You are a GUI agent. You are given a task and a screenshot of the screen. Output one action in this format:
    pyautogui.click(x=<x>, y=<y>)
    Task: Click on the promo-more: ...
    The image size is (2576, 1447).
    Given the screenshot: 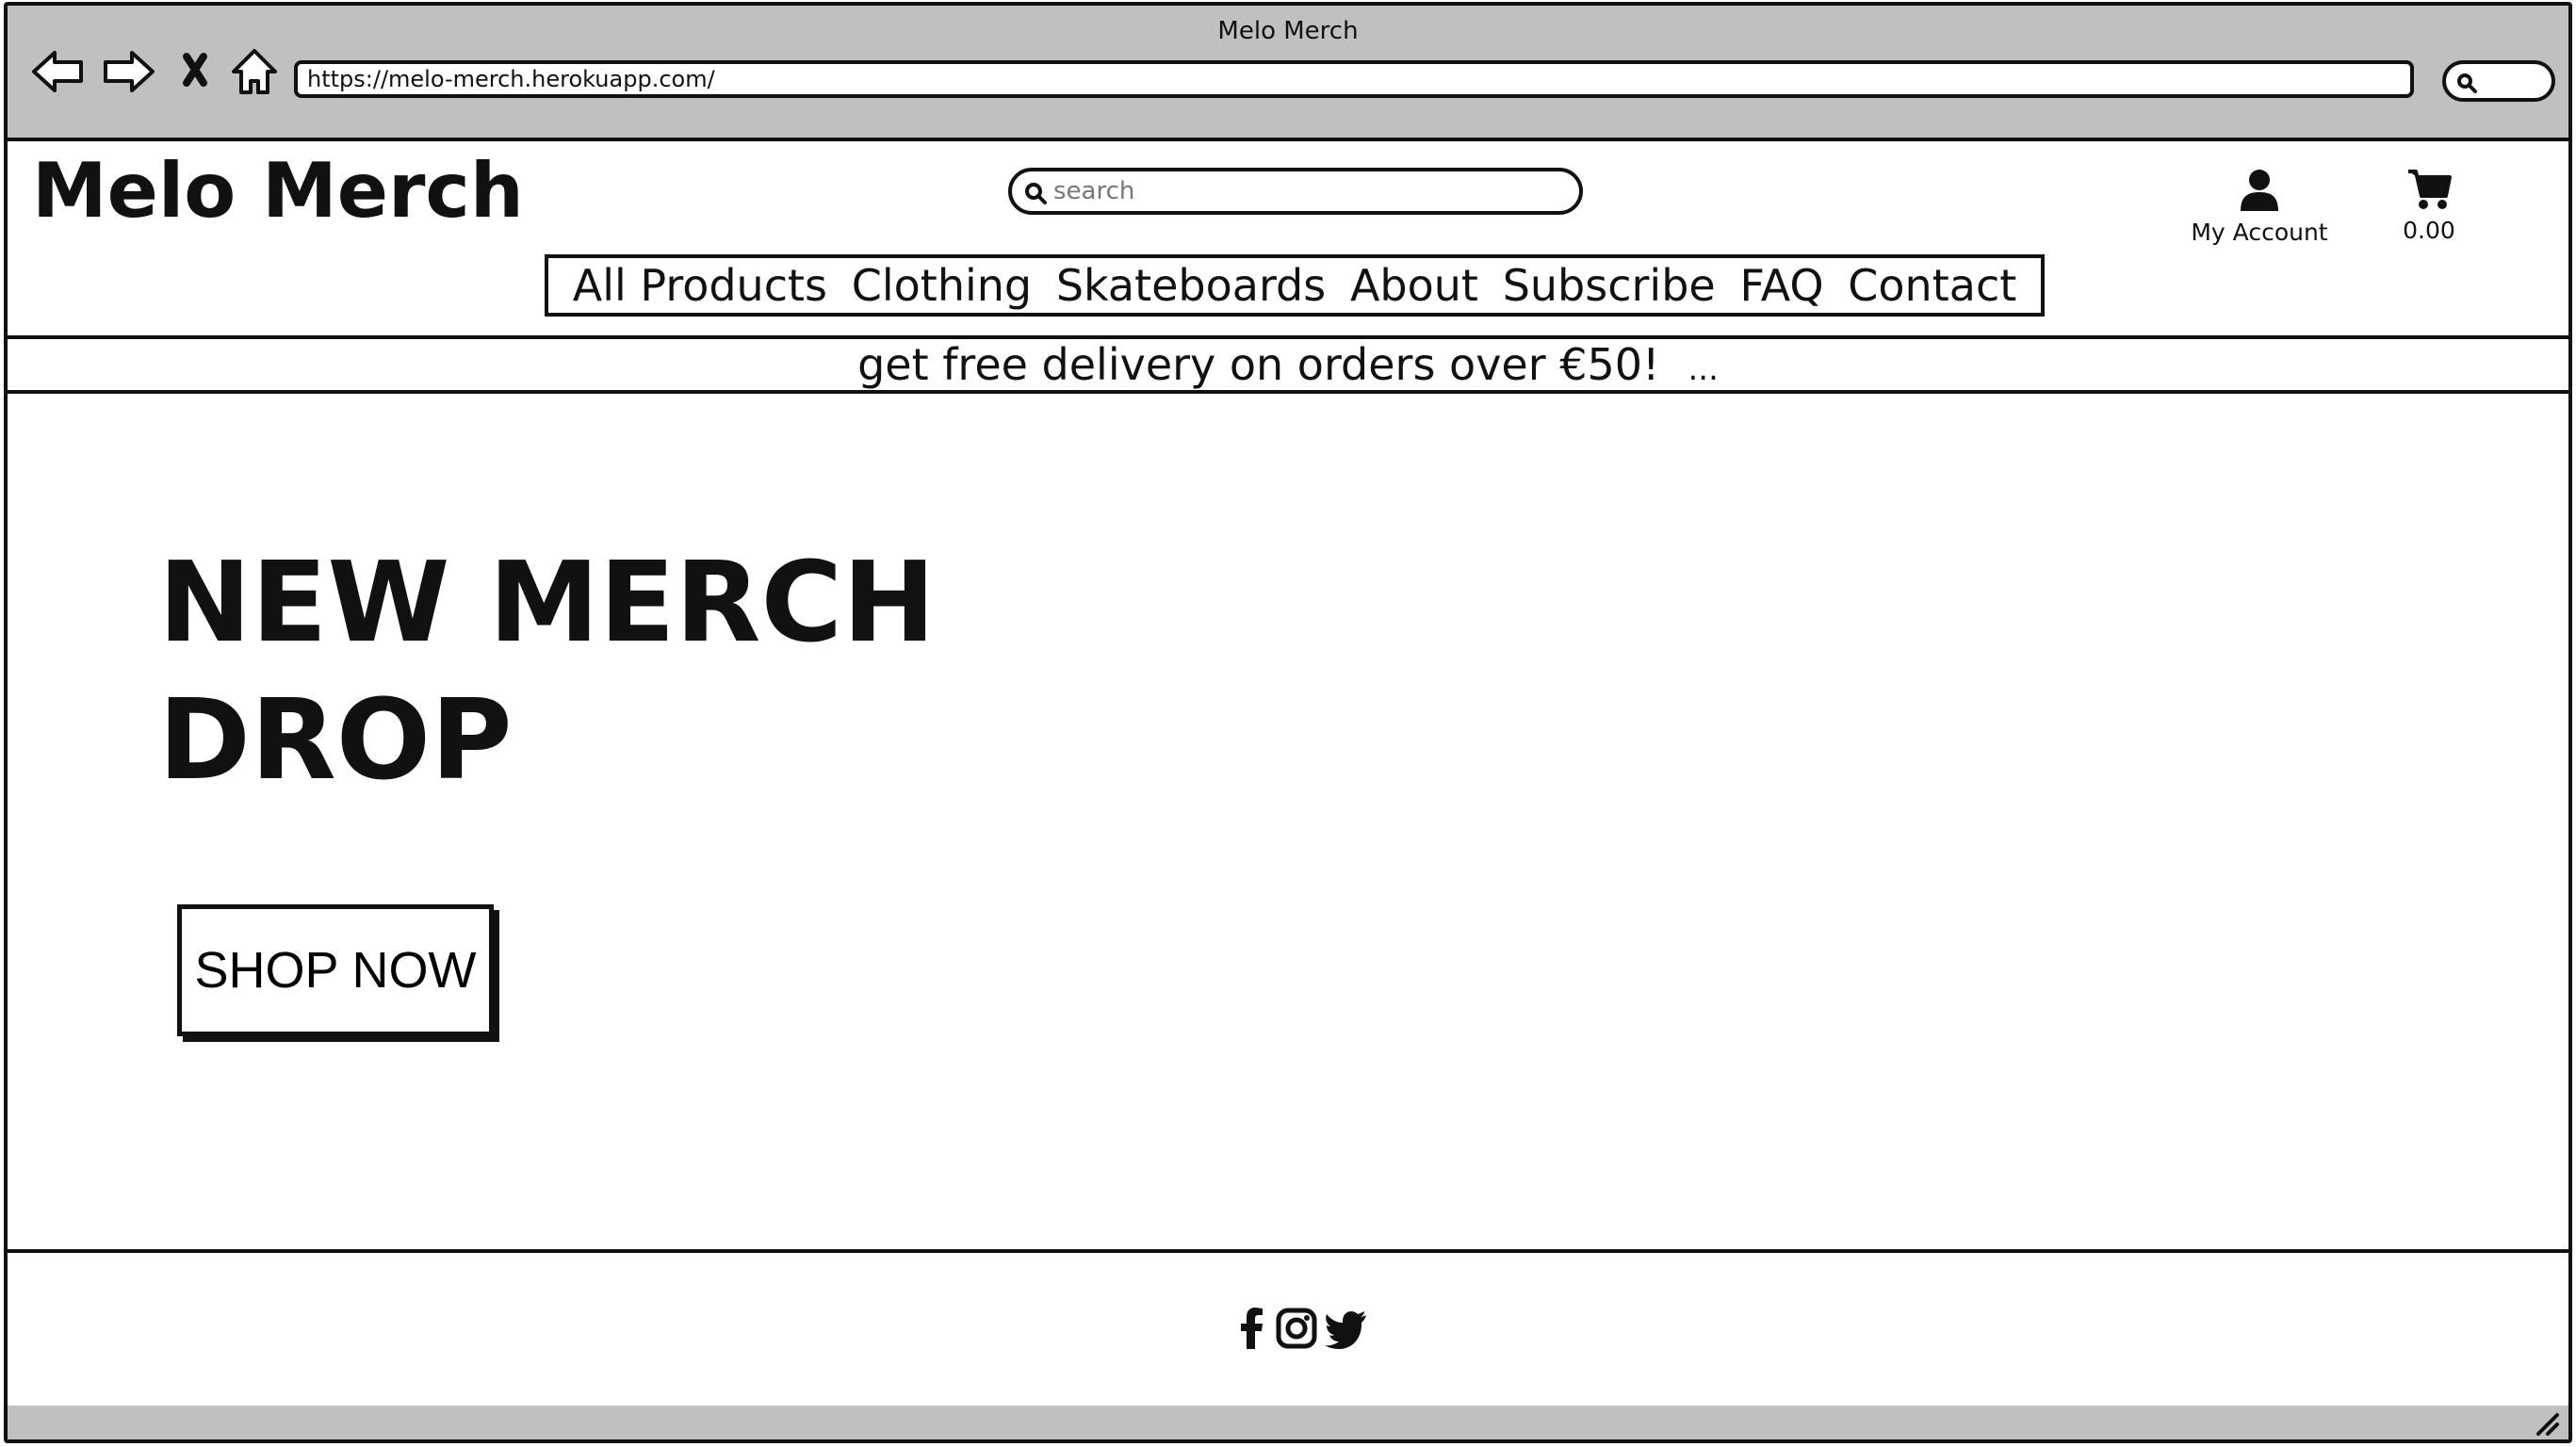 What is the action you would take?
    pyautogui.click(x=1703, y=369)
    